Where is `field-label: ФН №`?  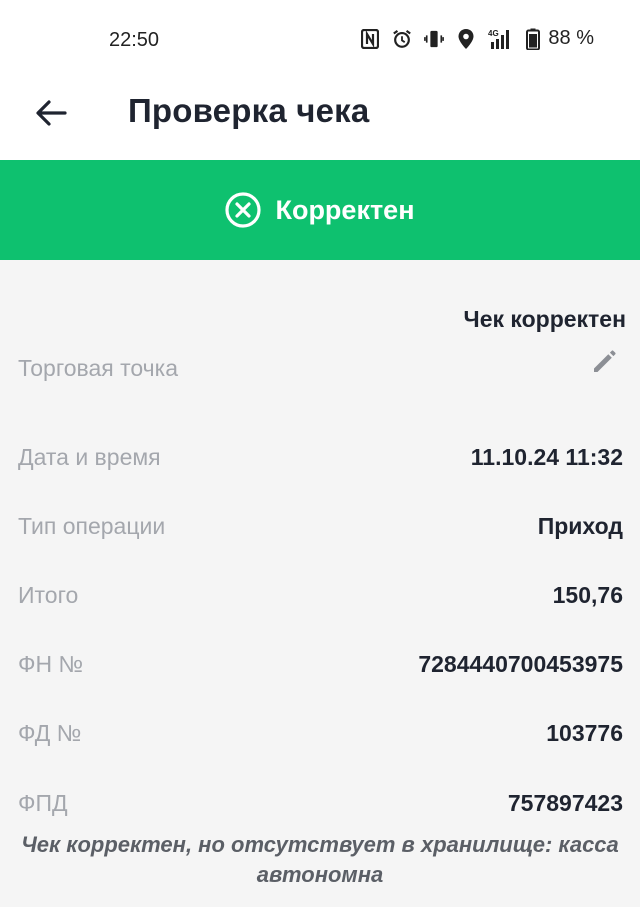
field-label: ФН № is located at coordinates (51, 664).